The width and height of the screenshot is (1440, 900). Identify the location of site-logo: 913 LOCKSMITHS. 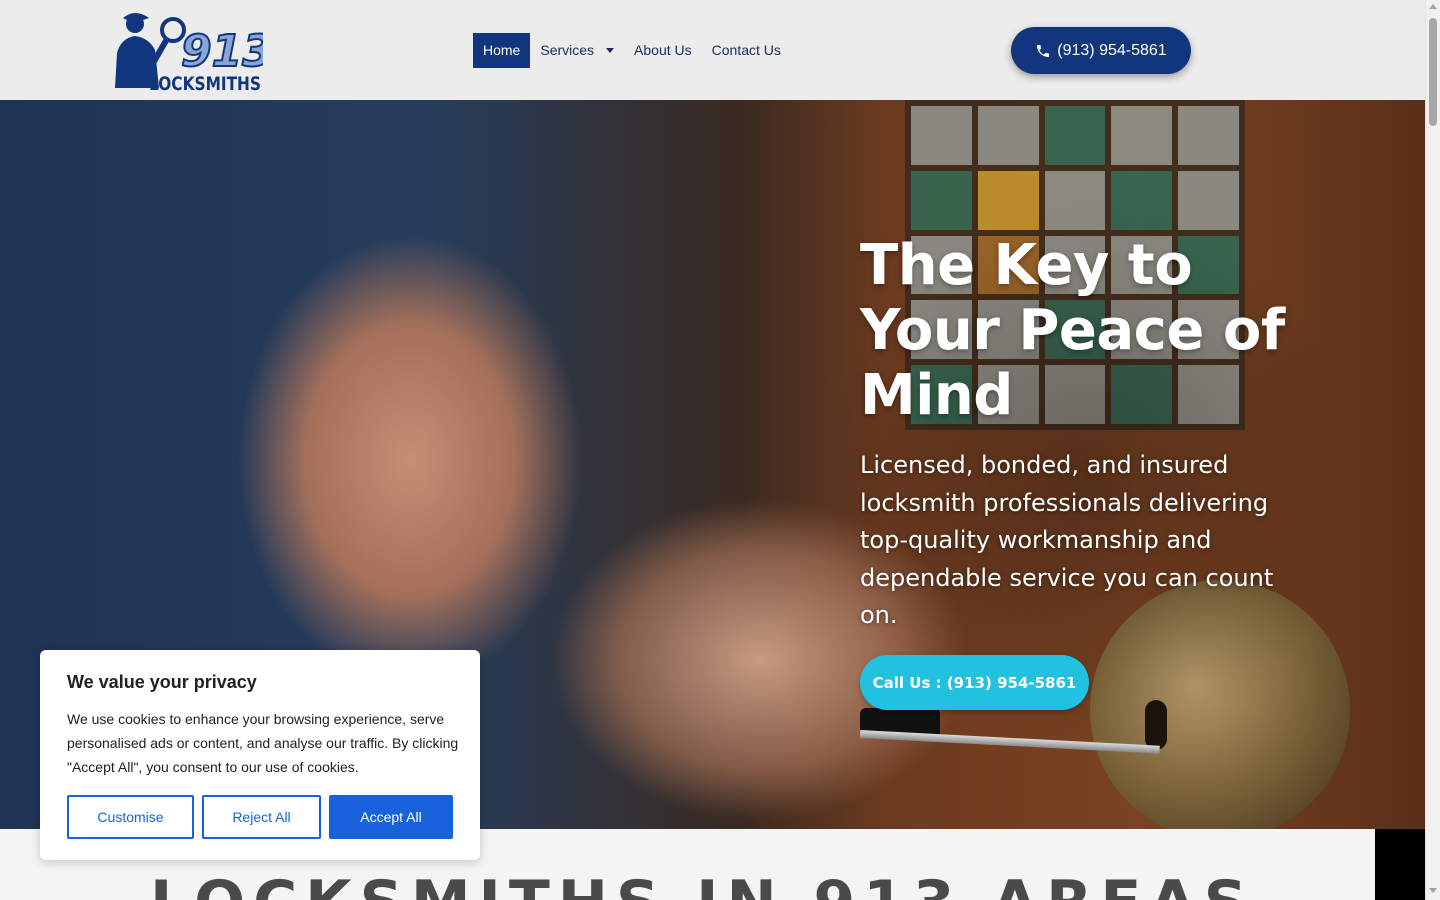
(193, 51).